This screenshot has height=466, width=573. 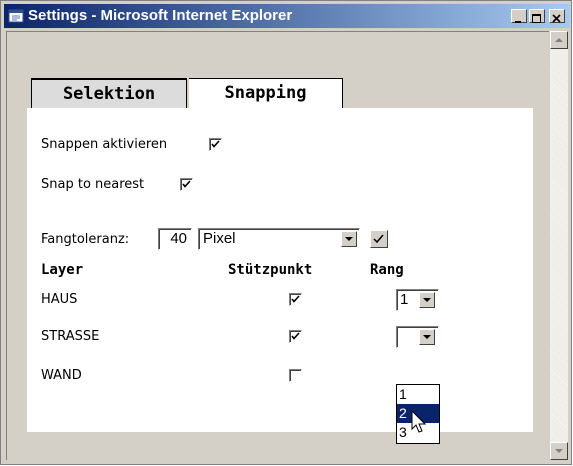 I want to click on close-button, so click(x=557, y=16).